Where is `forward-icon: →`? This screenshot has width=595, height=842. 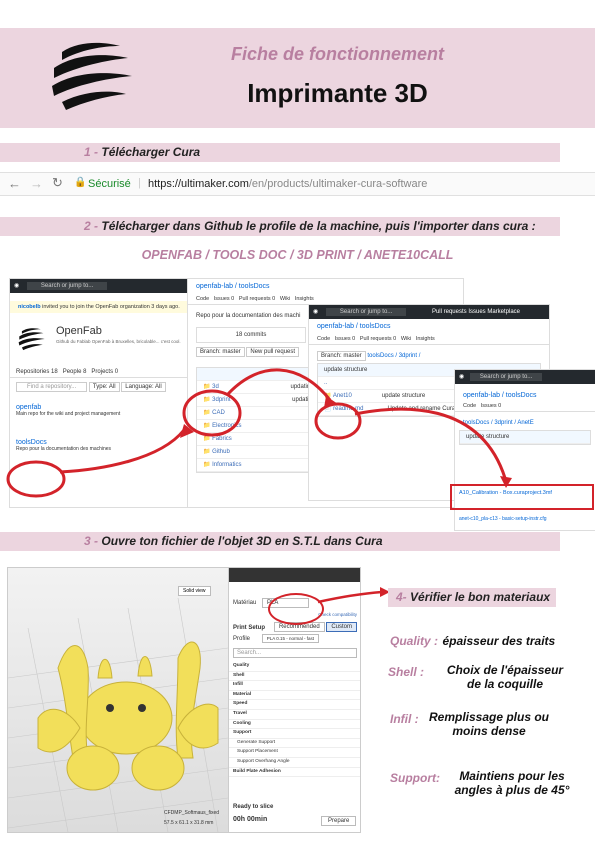 forward-icon: → is located at coordinates (36, 183).